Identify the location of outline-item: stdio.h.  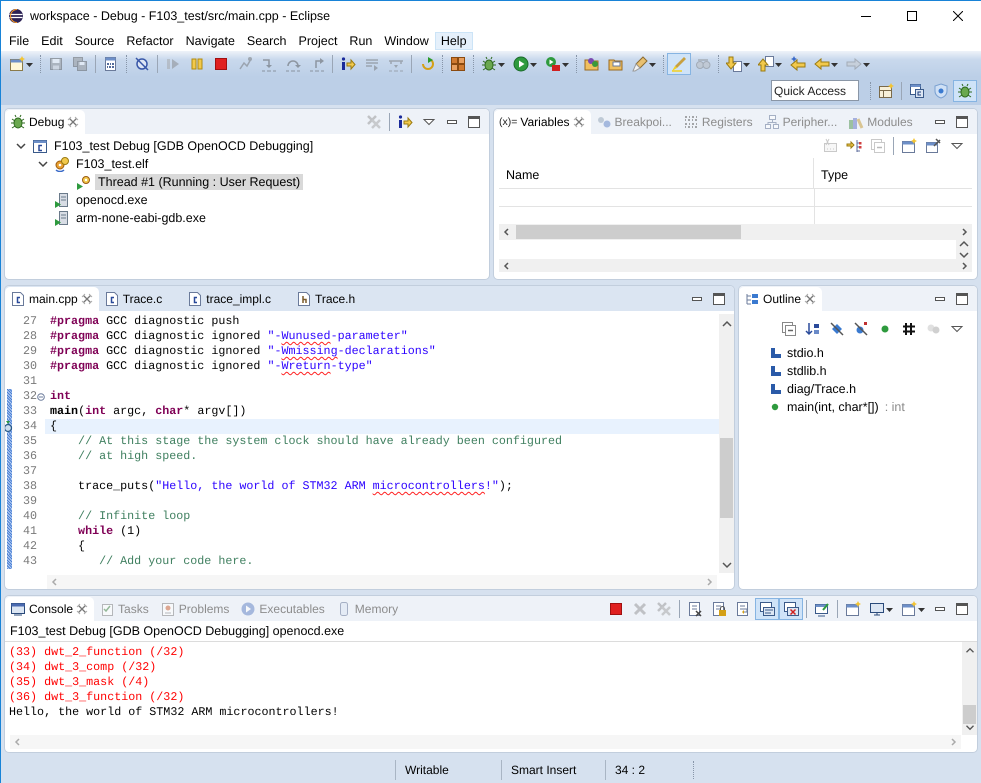
(805, 353).